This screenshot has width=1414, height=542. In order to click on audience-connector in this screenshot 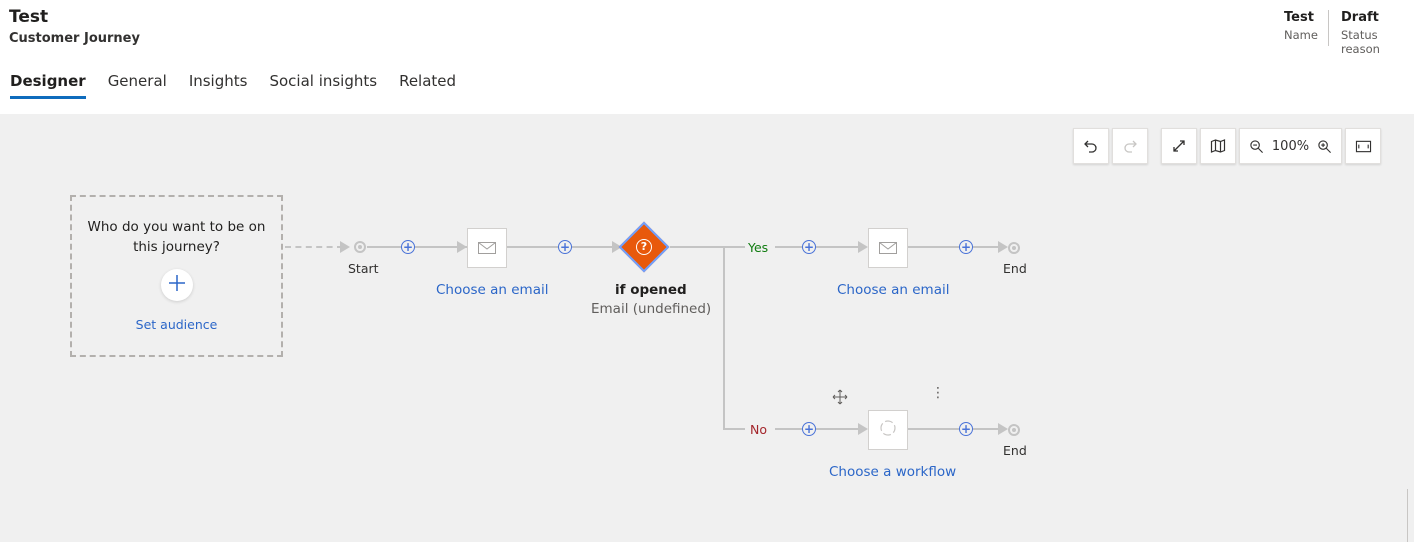, I will do `click(314, 247)`.